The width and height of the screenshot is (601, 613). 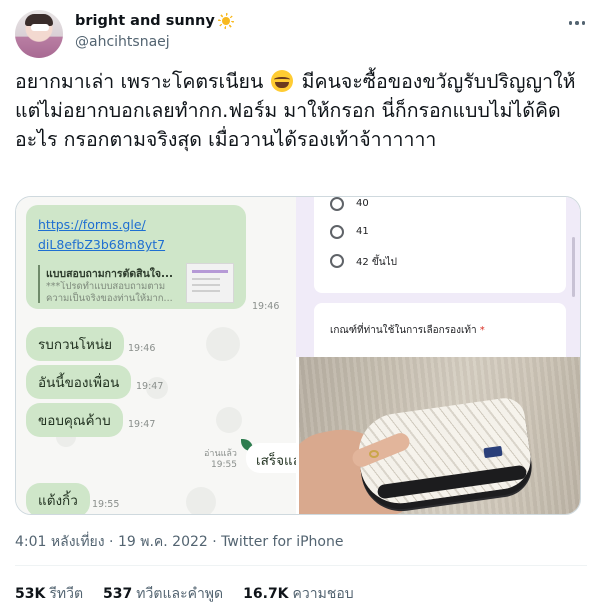 What do you see at coordinates (75, 344) in the screenshot?
I see `chat-message: รบกวนโหน่ย` at bounding box center [75, 344].